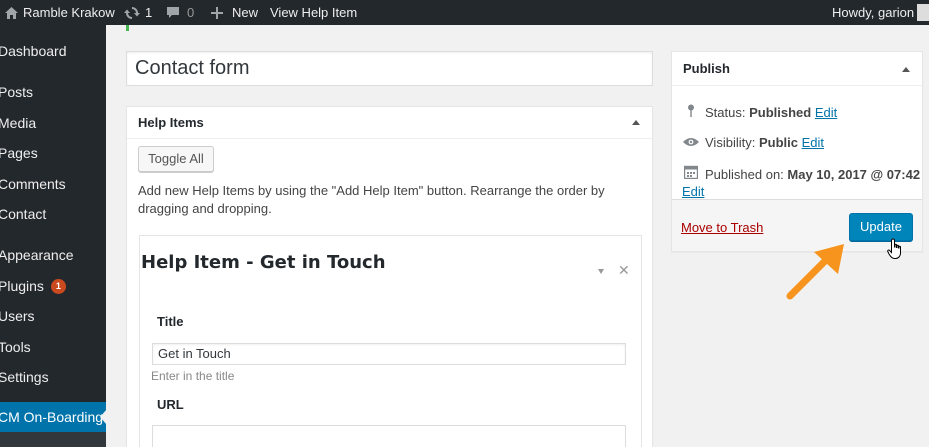 This screenshot has width=929, height=447. I want to click on annotation-arrow-icon, so click(815, 272).